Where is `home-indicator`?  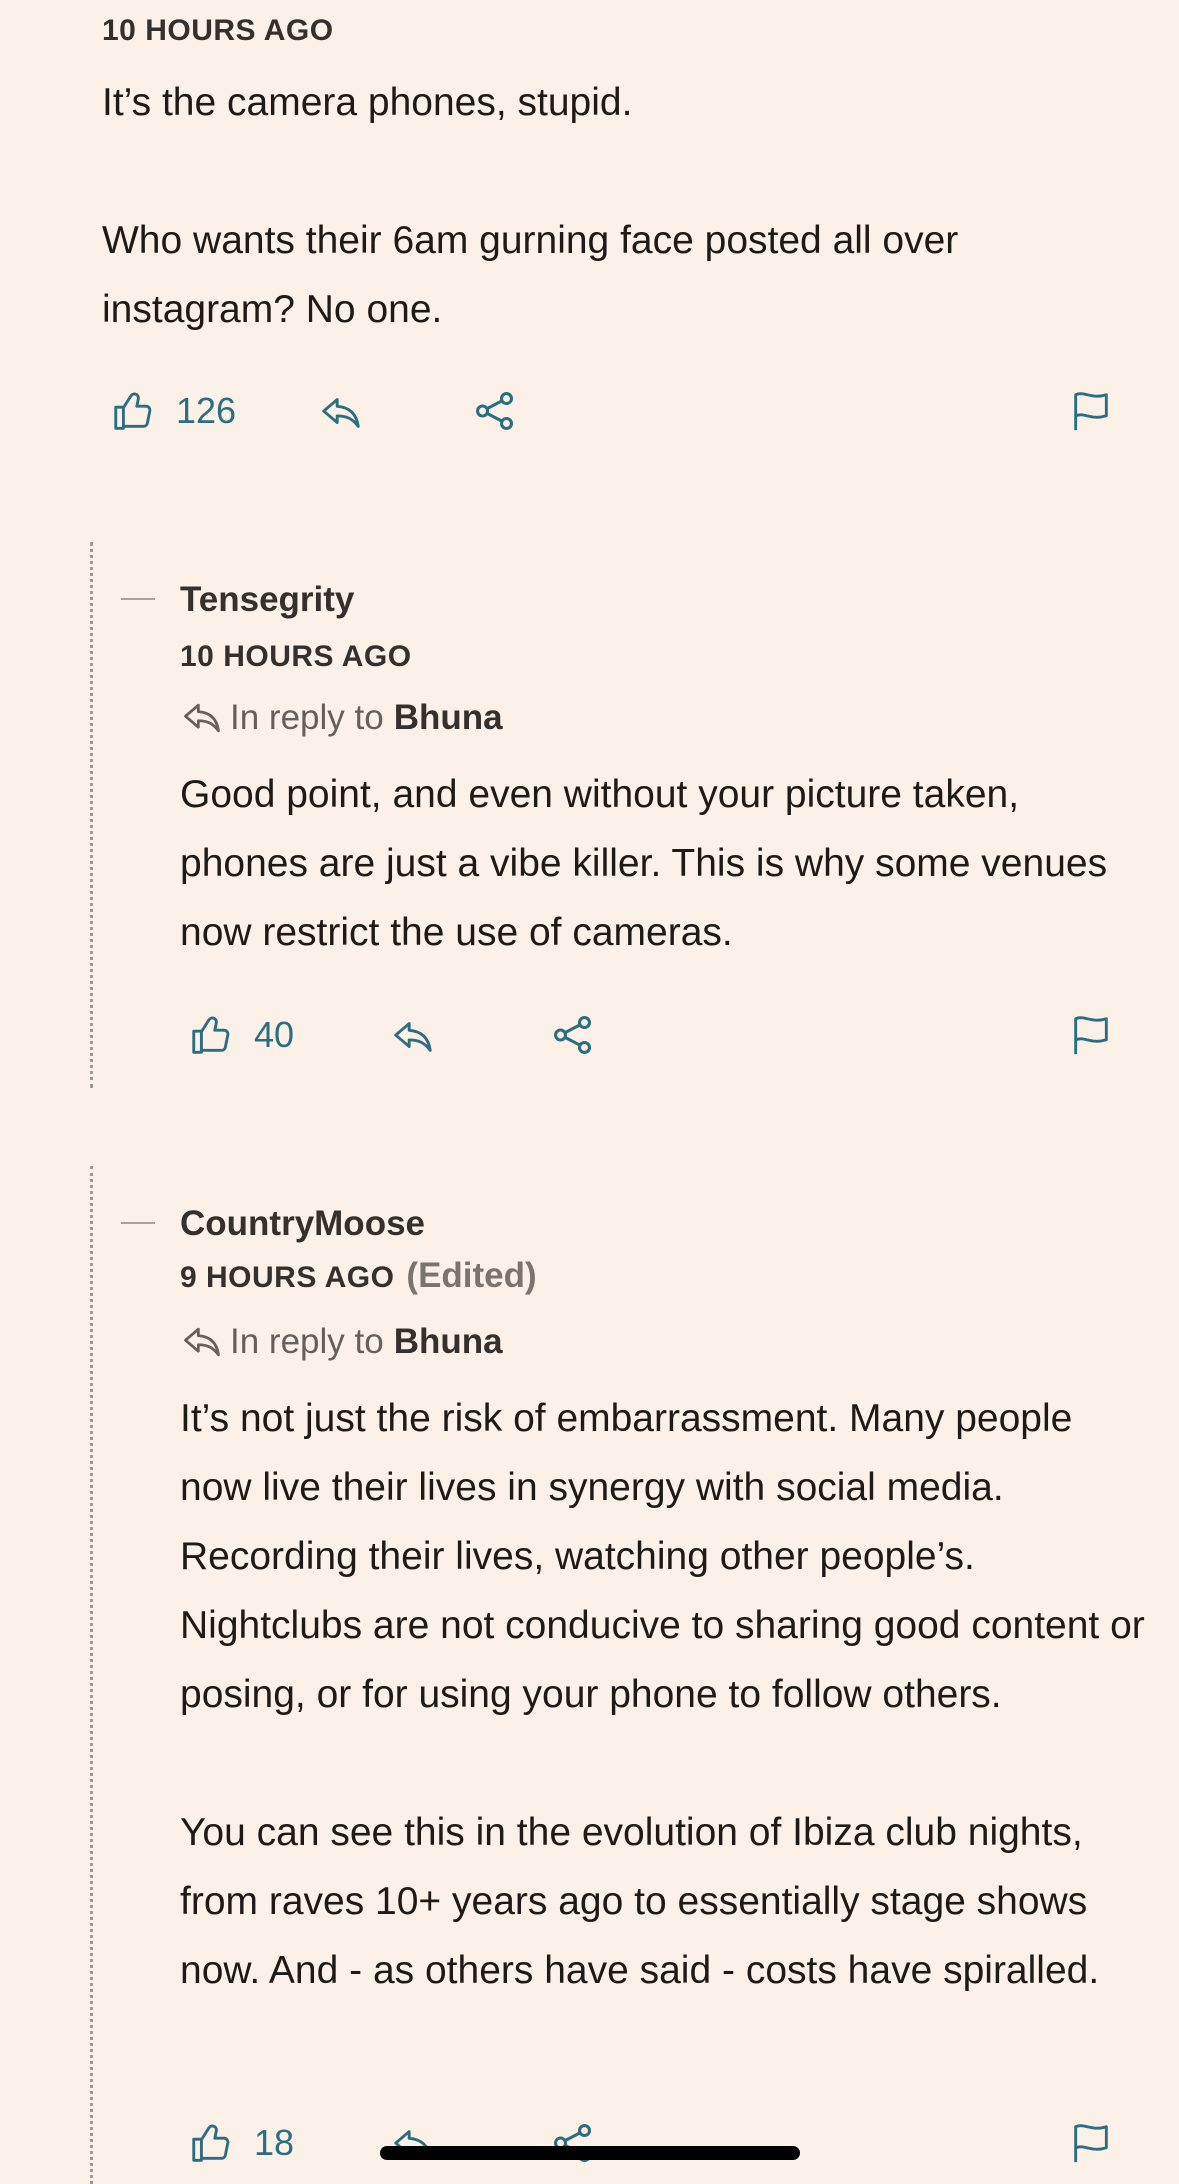 home-indicator is located at coordinates (590, 2153).